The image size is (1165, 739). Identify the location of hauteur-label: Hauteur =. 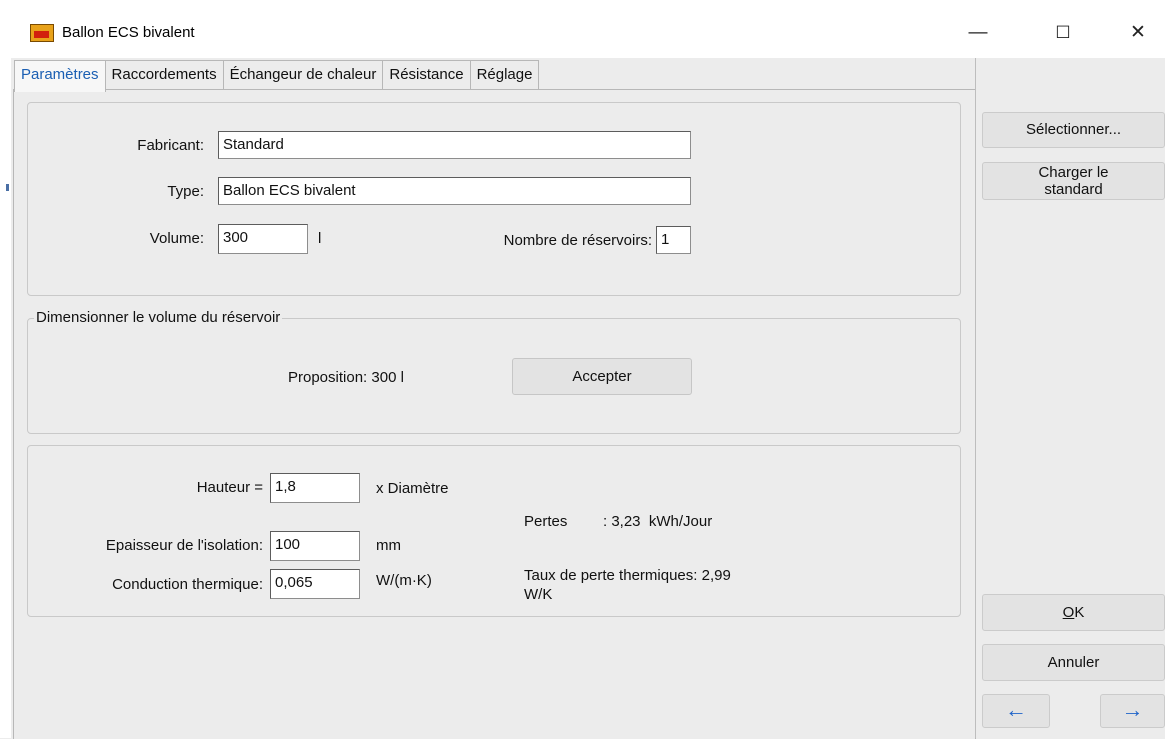
(229, 487).